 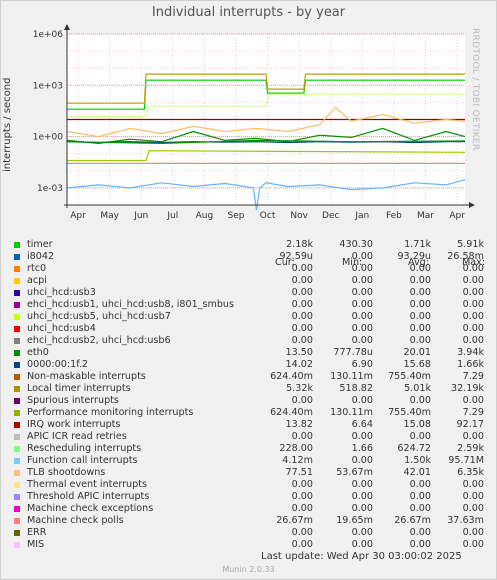 What do you see at coordinates (465, 256) in the screenshot?
I see `legend-value-max: 26.58m` at bounding box center [465, 256].